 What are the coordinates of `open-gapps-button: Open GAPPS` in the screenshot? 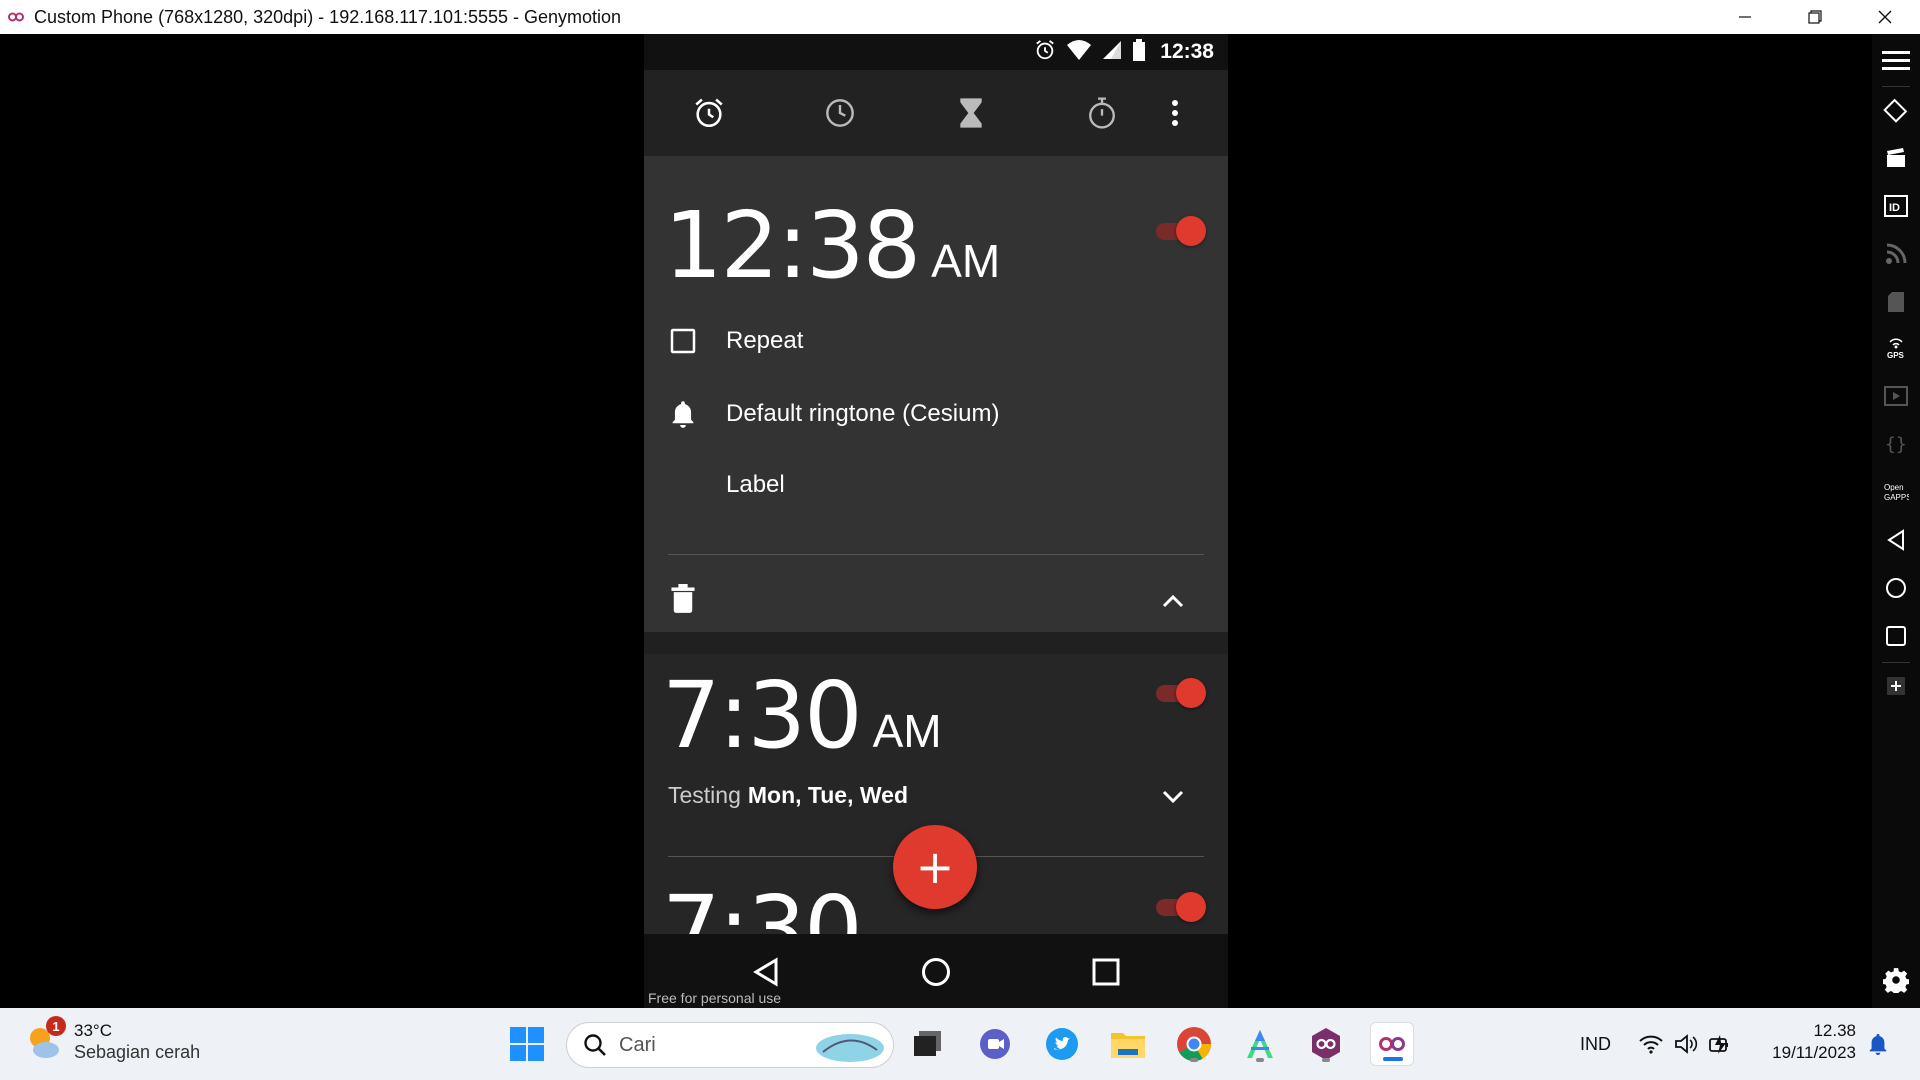 It's located at (1896, 492).